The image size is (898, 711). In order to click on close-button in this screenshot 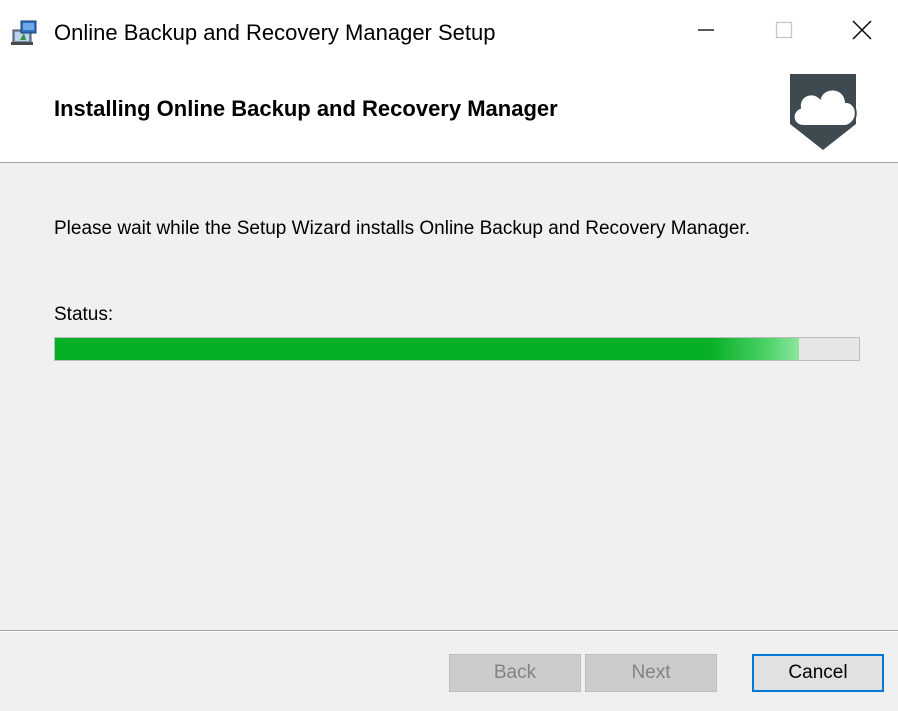, I will do `click(862, 32)`.